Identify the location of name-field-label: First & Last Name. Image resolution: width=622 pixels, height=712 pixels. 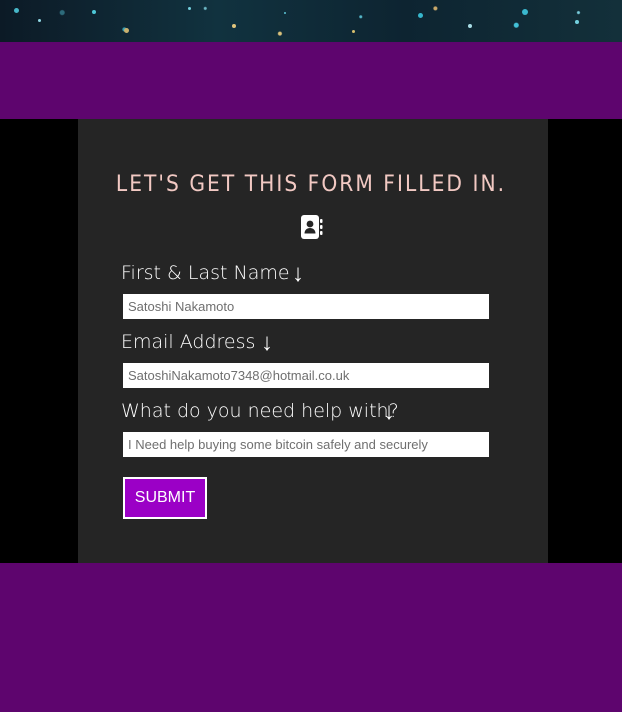
(205, 273).